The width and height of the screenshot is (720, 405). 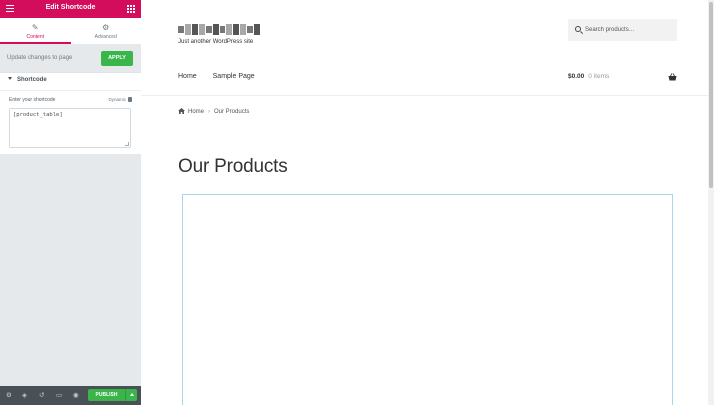 What do you see at coordinates (234, 76) in the screenshot?
I see `nav-item-sample-page: Sample Page` at bounding box center [234, 76].